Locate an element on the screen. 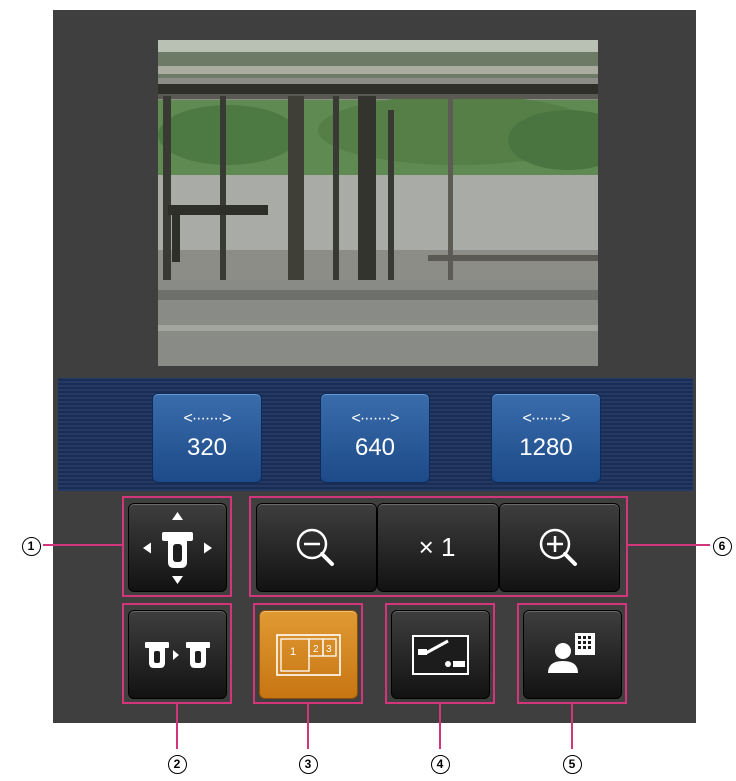 The width and height of the screenshot is (736, 781). alarm-output-icon is located at coordinates (440, 655).